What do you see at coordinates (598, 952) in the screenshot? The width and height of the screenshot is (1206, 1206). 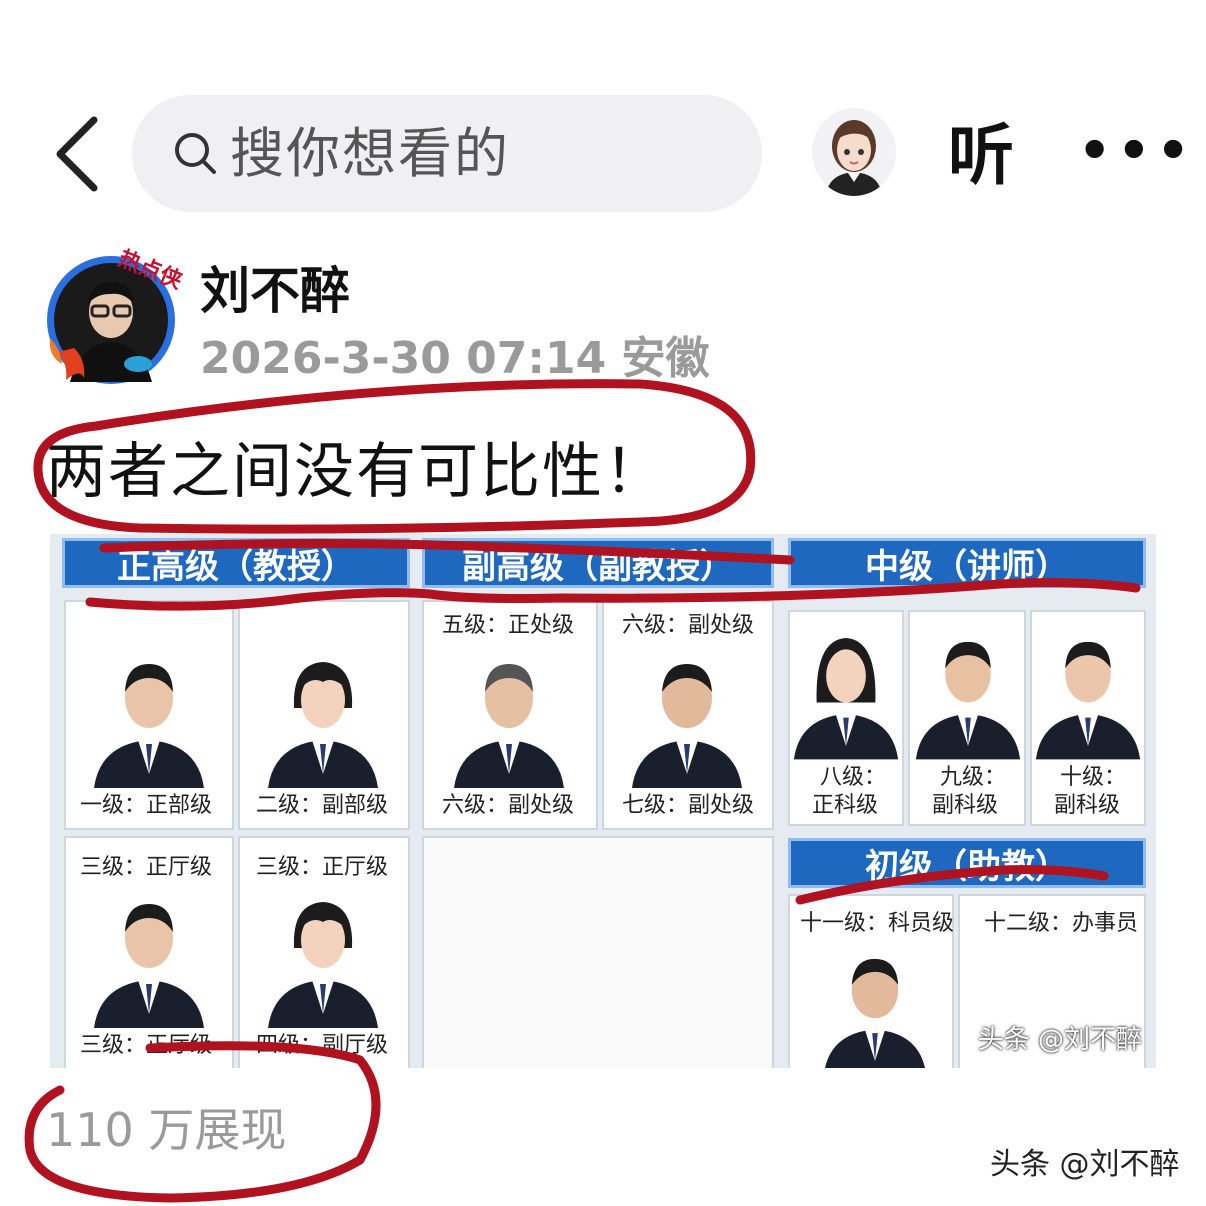 I see `cell-empty` at bounding box center [598, 952].